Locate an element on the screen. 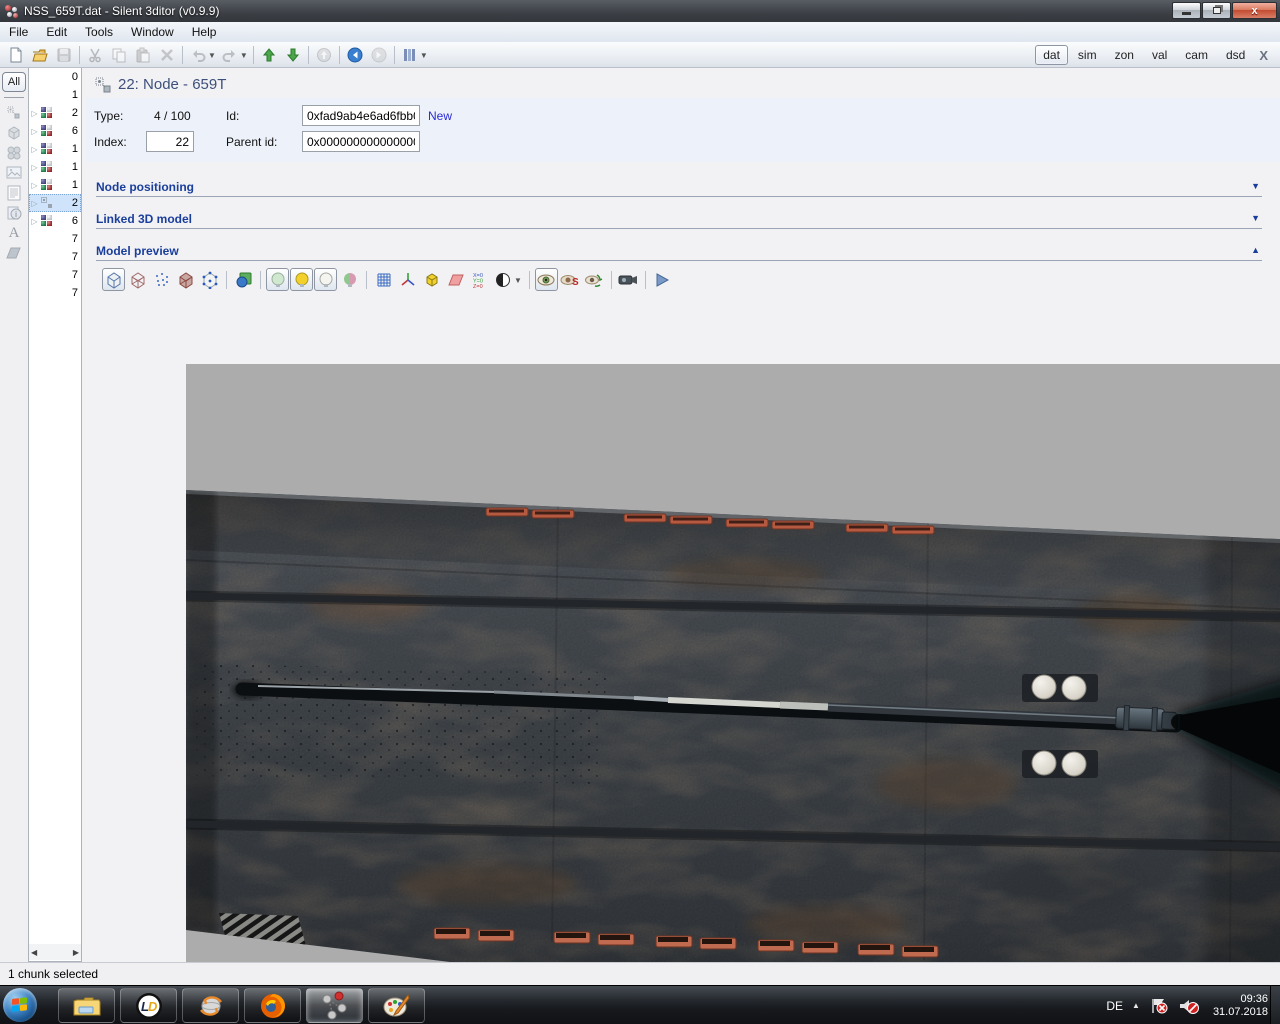 This screenshot has width=1280, height=1024. tab-cam: cam is located at coordinates (1196, 55).